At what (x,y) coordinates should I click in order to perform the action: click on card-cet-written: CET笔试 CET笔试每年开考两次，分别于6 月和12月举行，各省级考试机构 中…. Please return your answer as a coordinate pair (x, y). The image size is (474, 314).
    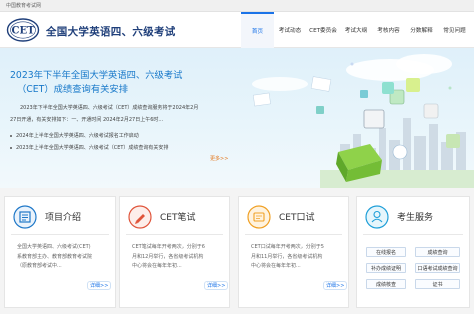
    Looking at the image, I should click on (174, 252).